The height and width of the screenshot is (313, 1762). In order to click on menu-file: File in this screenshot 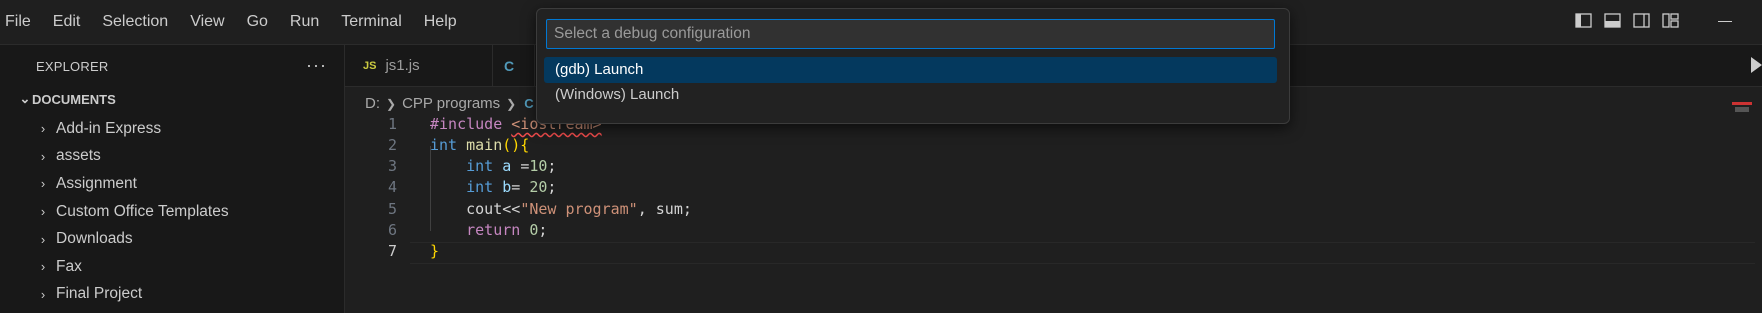, I will do `click(21, 22)`.